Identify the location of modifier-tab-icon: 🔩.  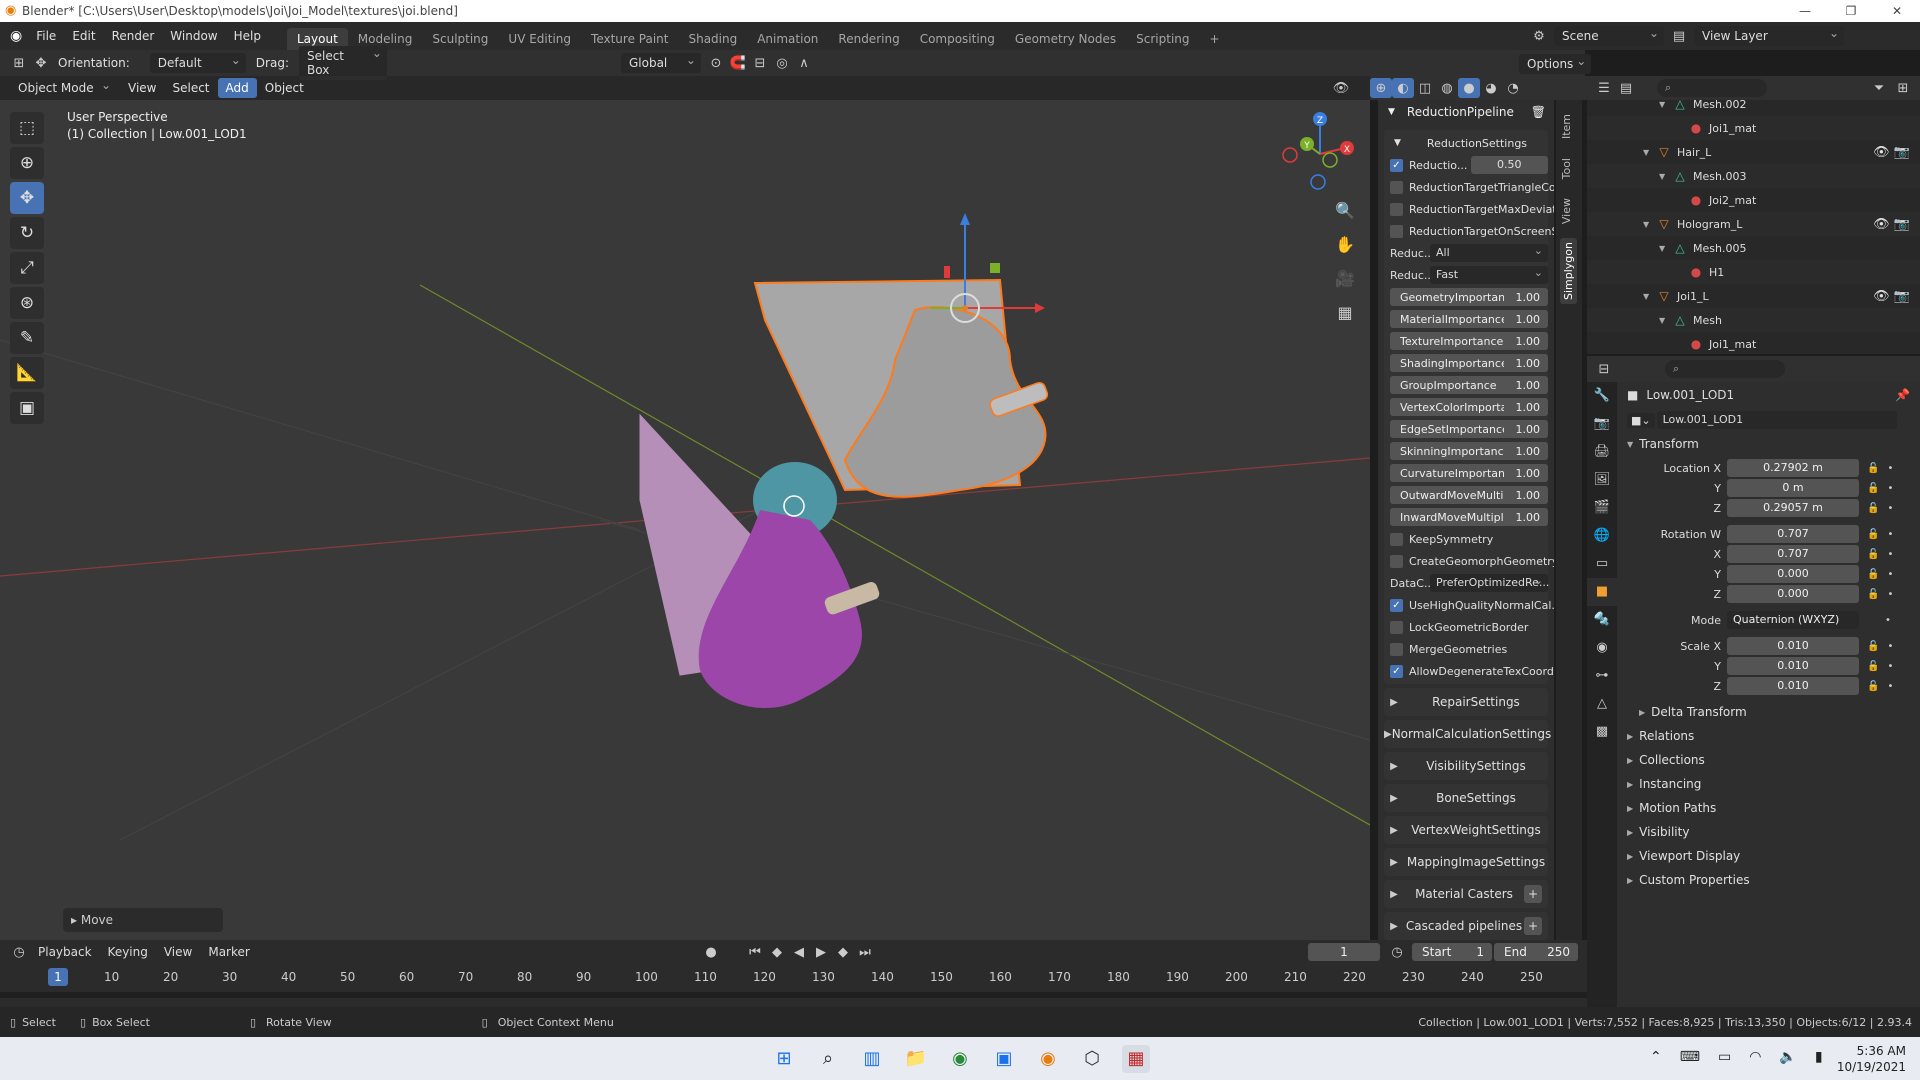
(1602, 620).